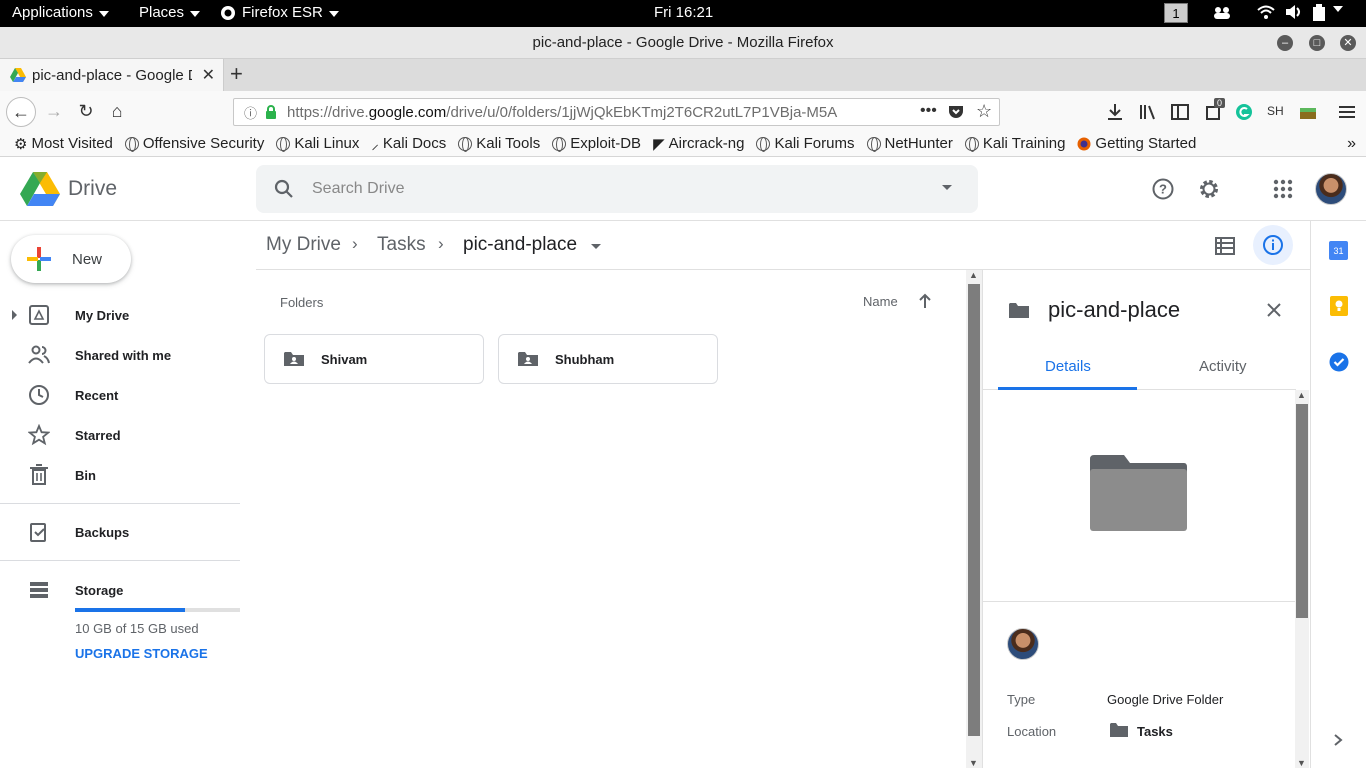 This screenshot has width=1366, height=768. What do you see at coordinates (401, 245) in the screenshot?
I see `breadcrumb-tasks: Tasks` at bounding box center [401, 245].